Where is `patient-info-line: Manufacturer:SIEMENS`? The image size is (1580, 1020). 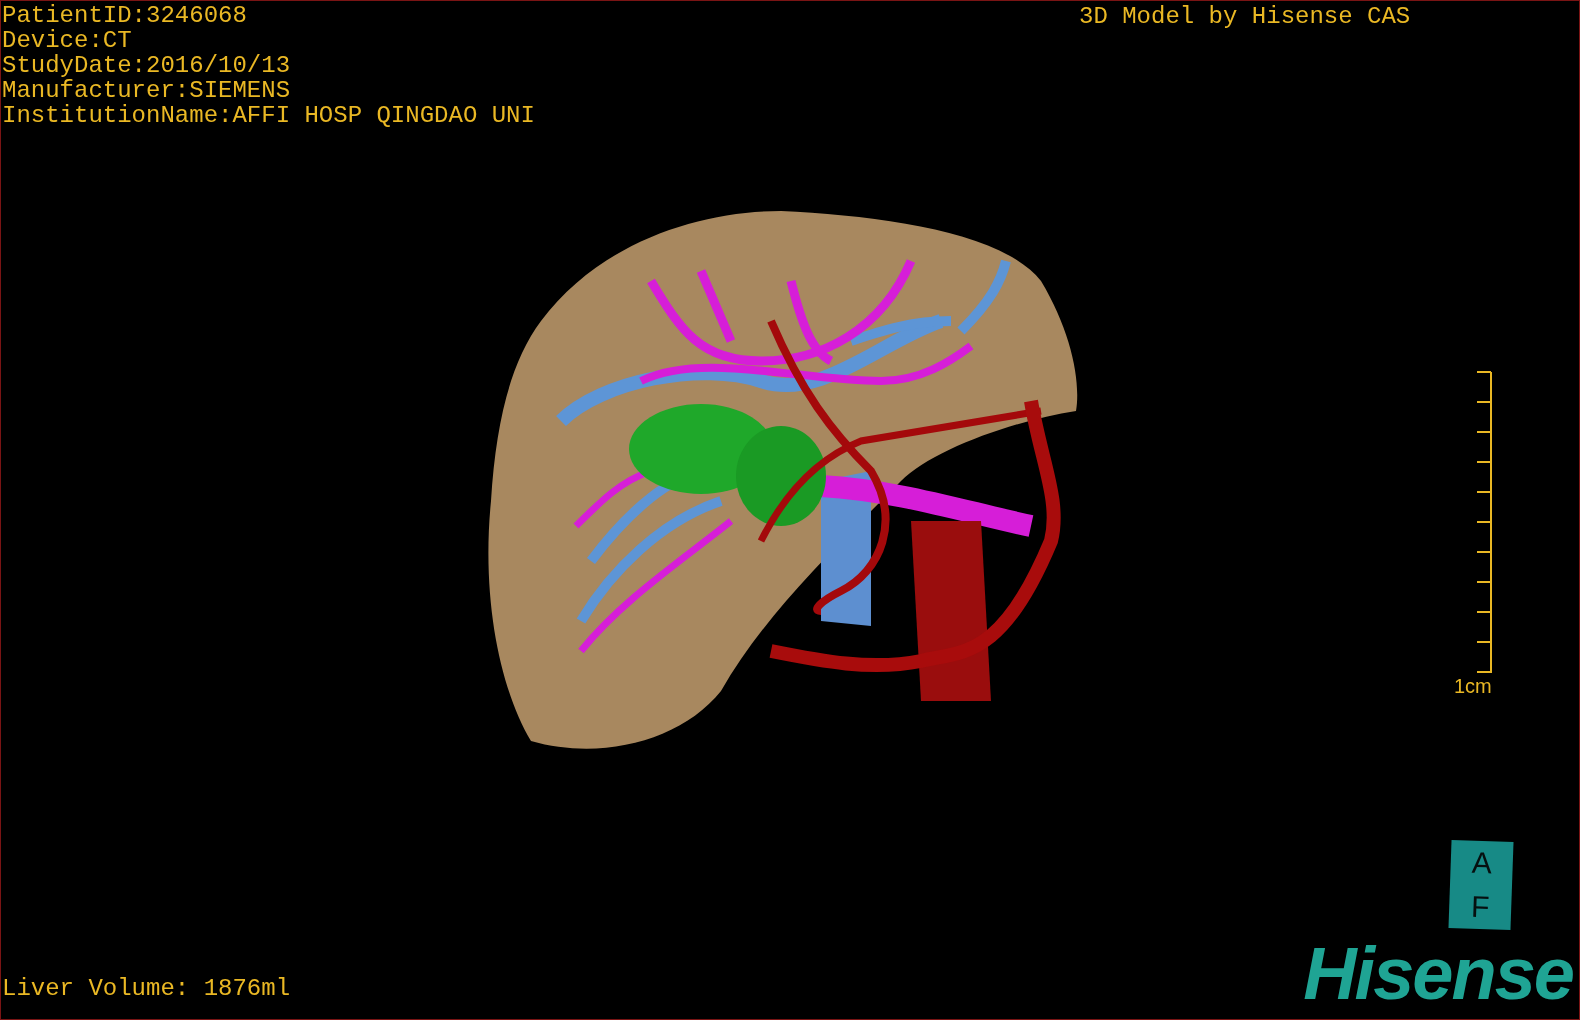
patient-info-line: Manufacturer:SIEMENS is located at coordinates (147, 90).